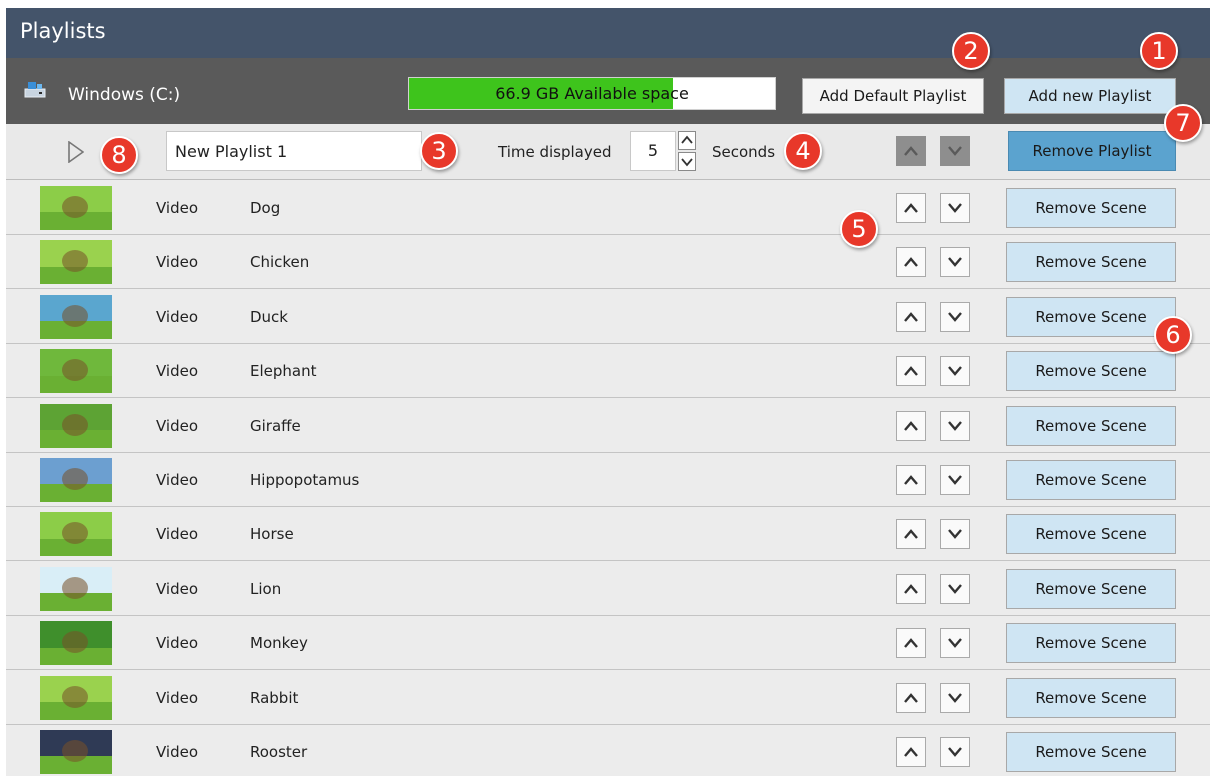 The image size is (1212, 776). What do you see at coordinates (803, 151) in the screenshot?
I see `callout-badge: 4` at bounding box center [803, 151].